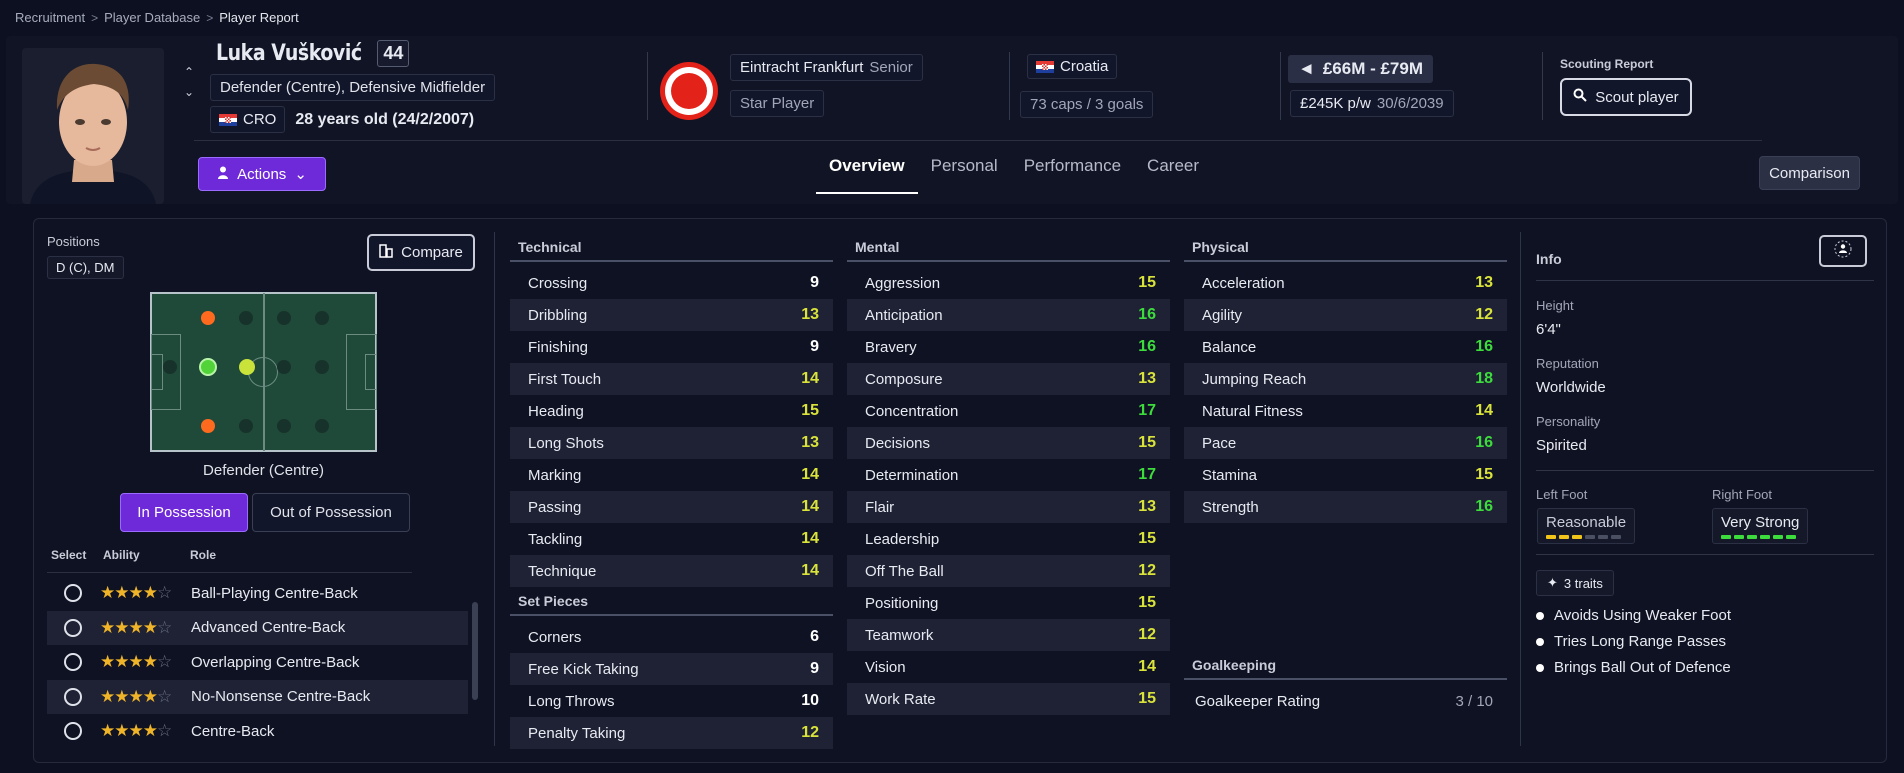 This screenshot has height=773, width=1904. What do you see at coordinates (152, 17) in the screenshot?
I see `breadcrumb-player-database: Player Database` at bounding box center [152, 17].